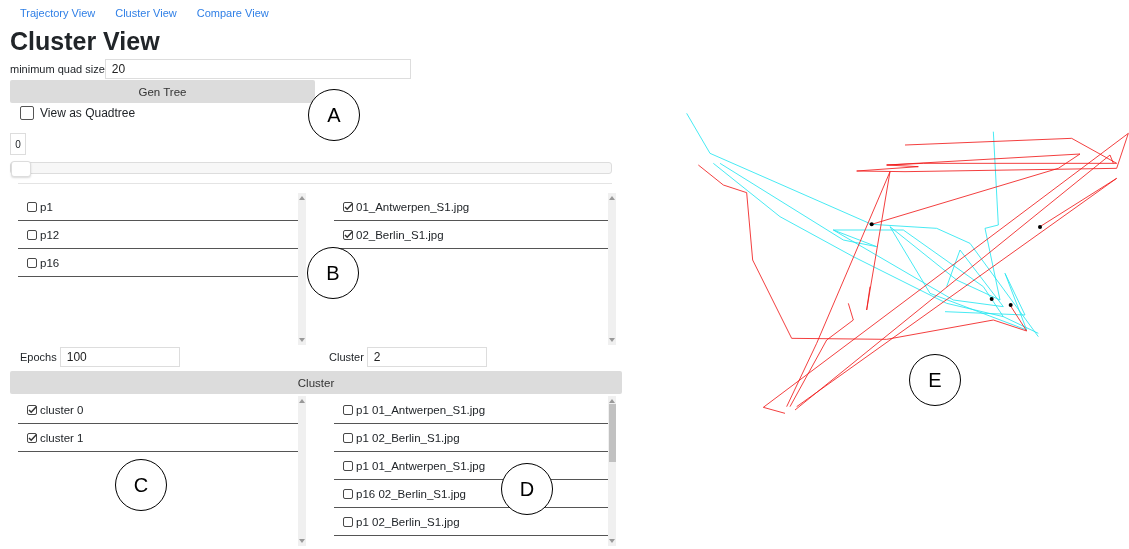  Describe the element at coordinates (88, 113) in the screenshot. I see `checkbox-label: View as Quadtree` at that location.